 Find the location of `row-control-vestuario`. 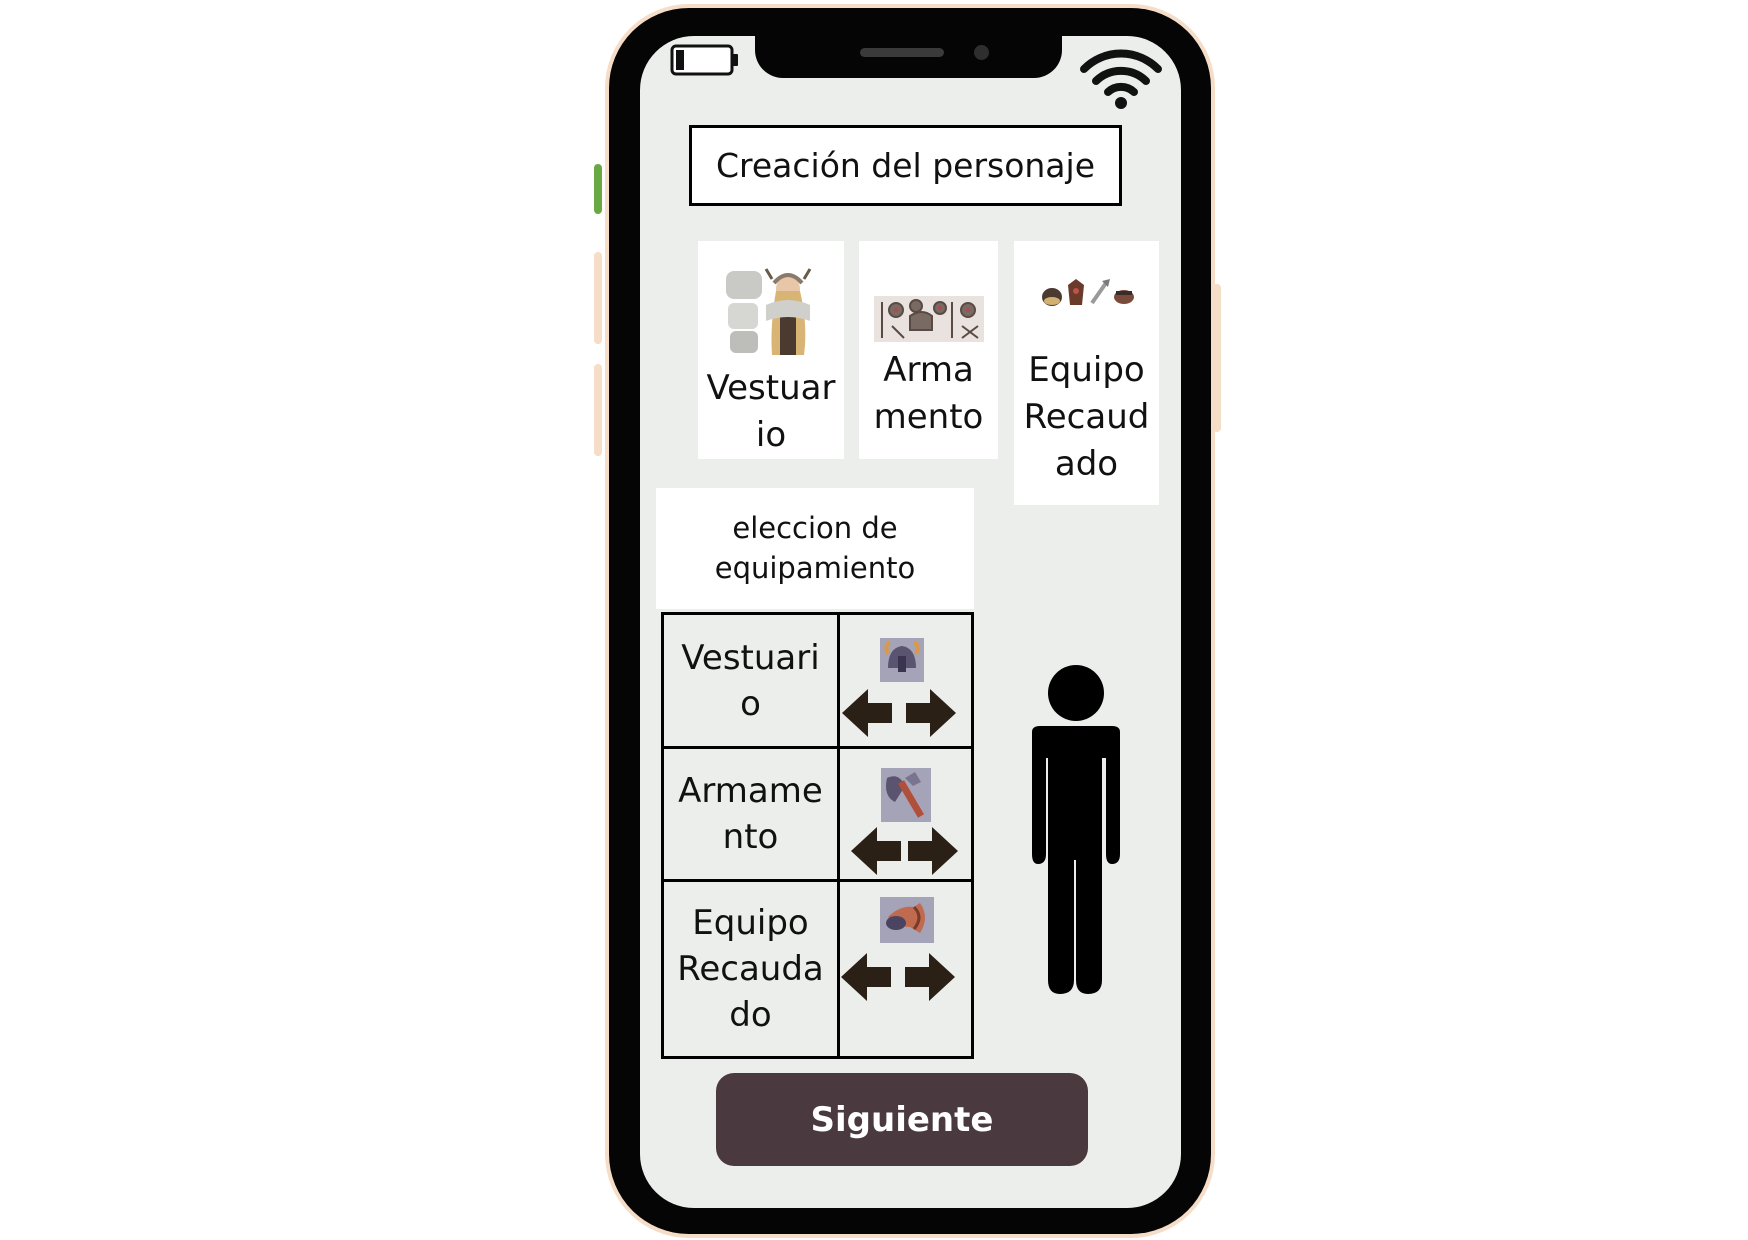

row-control-vestuario is located at coordinates (905, 680).